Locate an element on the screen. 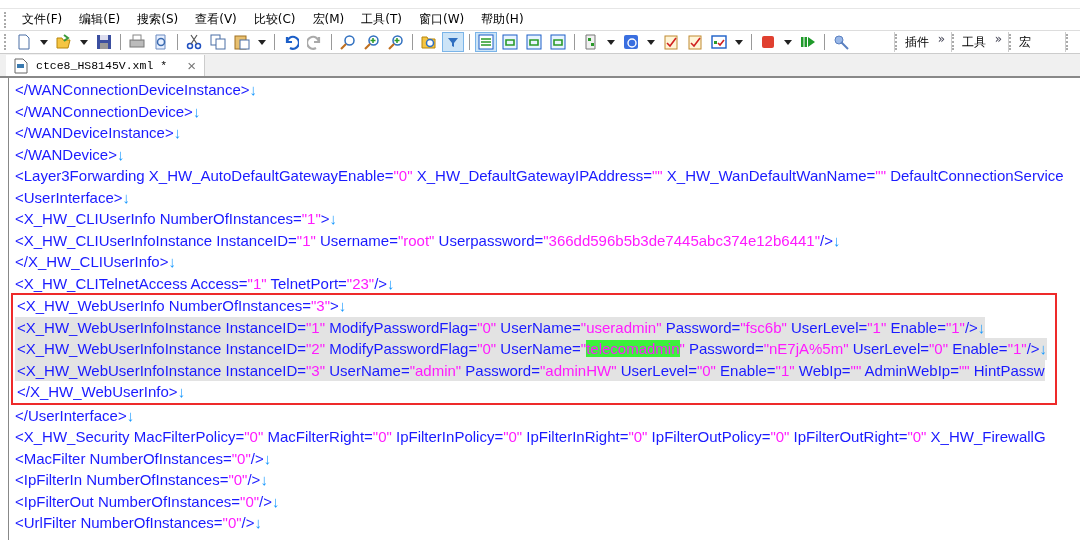 This screenshot has height=540, width=1080. checkbox-window-icon is located at coordinates (719, 42).